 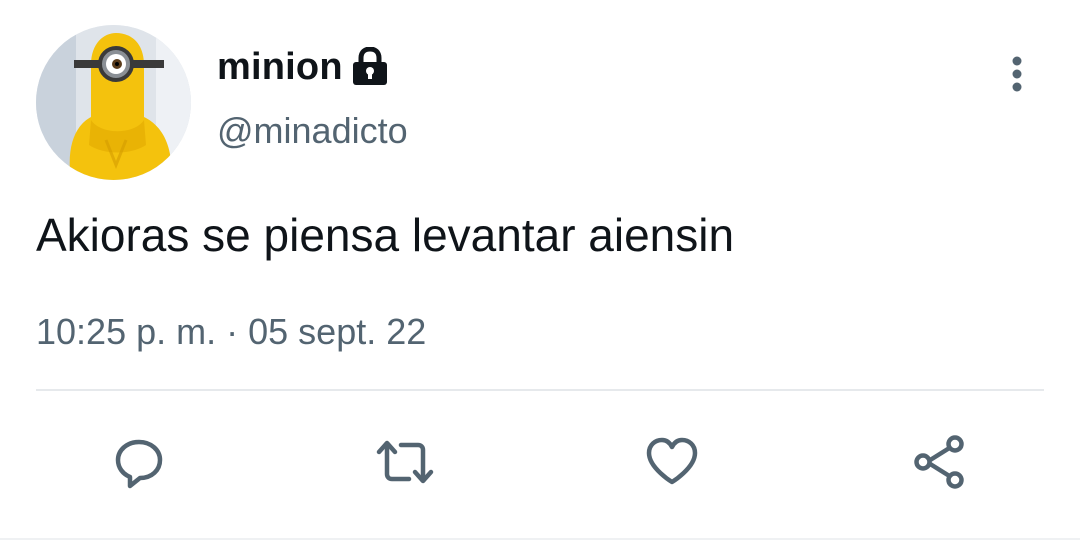 I want to click on share-button, so click(x=939, y=462).